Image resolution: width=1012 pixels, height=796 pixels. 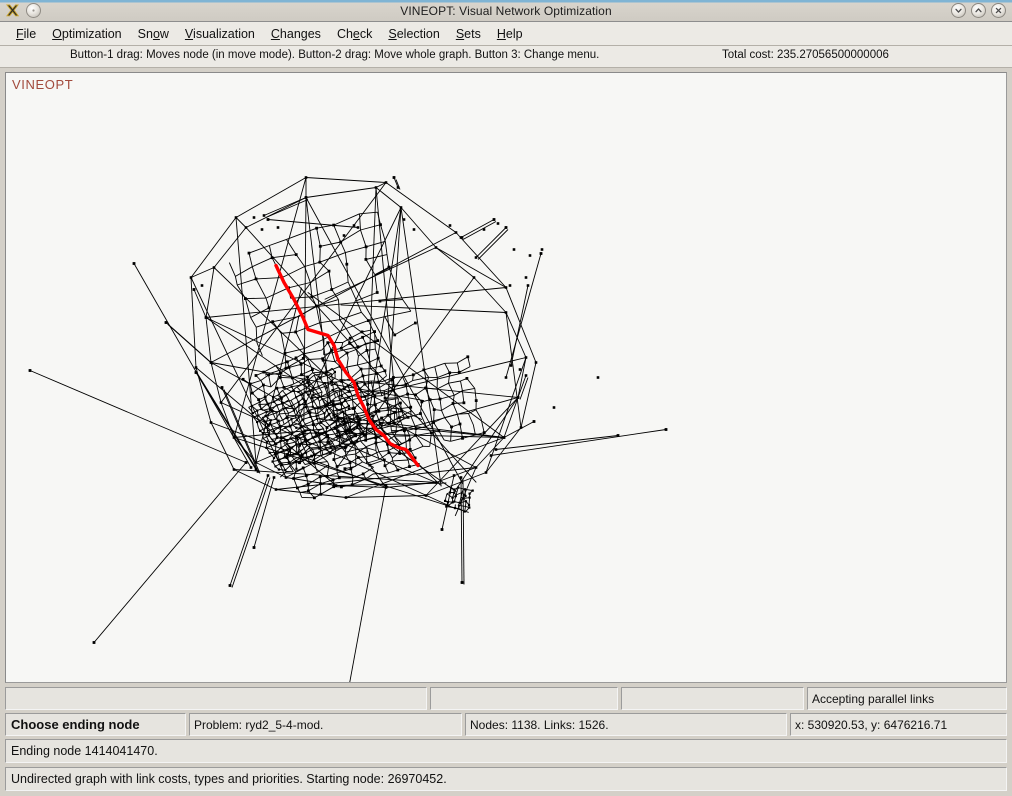 What do you see at coordinates (898, 724) in the screenshot?
I see `cursor-coordinates-label: x: 530920.53, y: 6476216.71` at bounding box center [898, 724].